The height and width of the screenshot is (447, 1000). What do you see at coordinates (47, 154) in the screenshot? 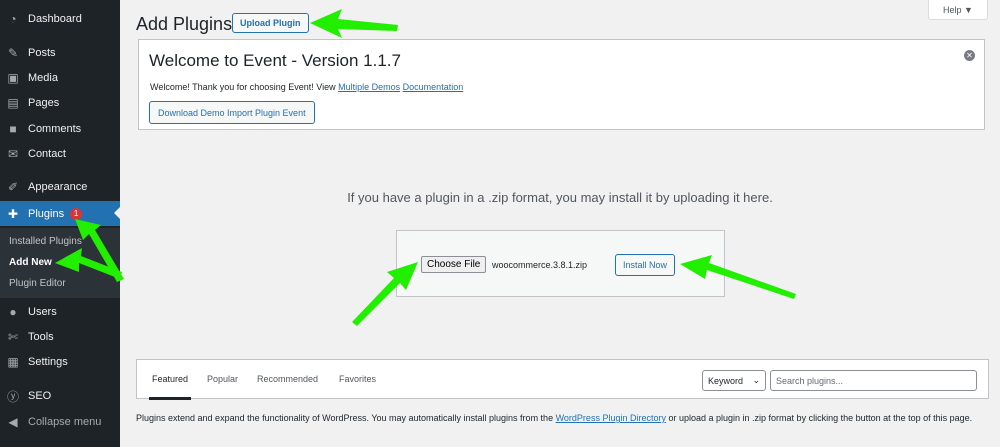
I see `sidebar-item-label: Contact` at bounding box center [47, 154].